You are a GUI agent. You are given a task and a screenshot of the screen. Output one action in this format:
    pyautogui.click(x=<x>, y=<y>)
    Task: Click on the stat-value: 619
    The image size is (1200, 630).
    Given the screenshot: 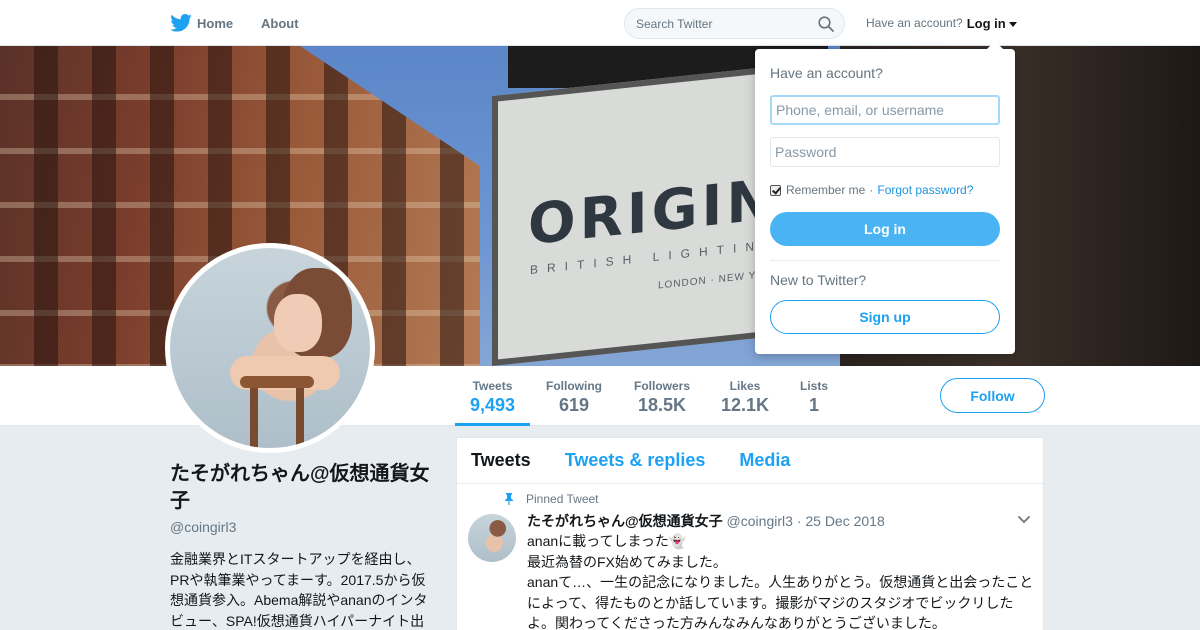 What is the action you would take?
    pyautogui.click(x=574, y=405)
    